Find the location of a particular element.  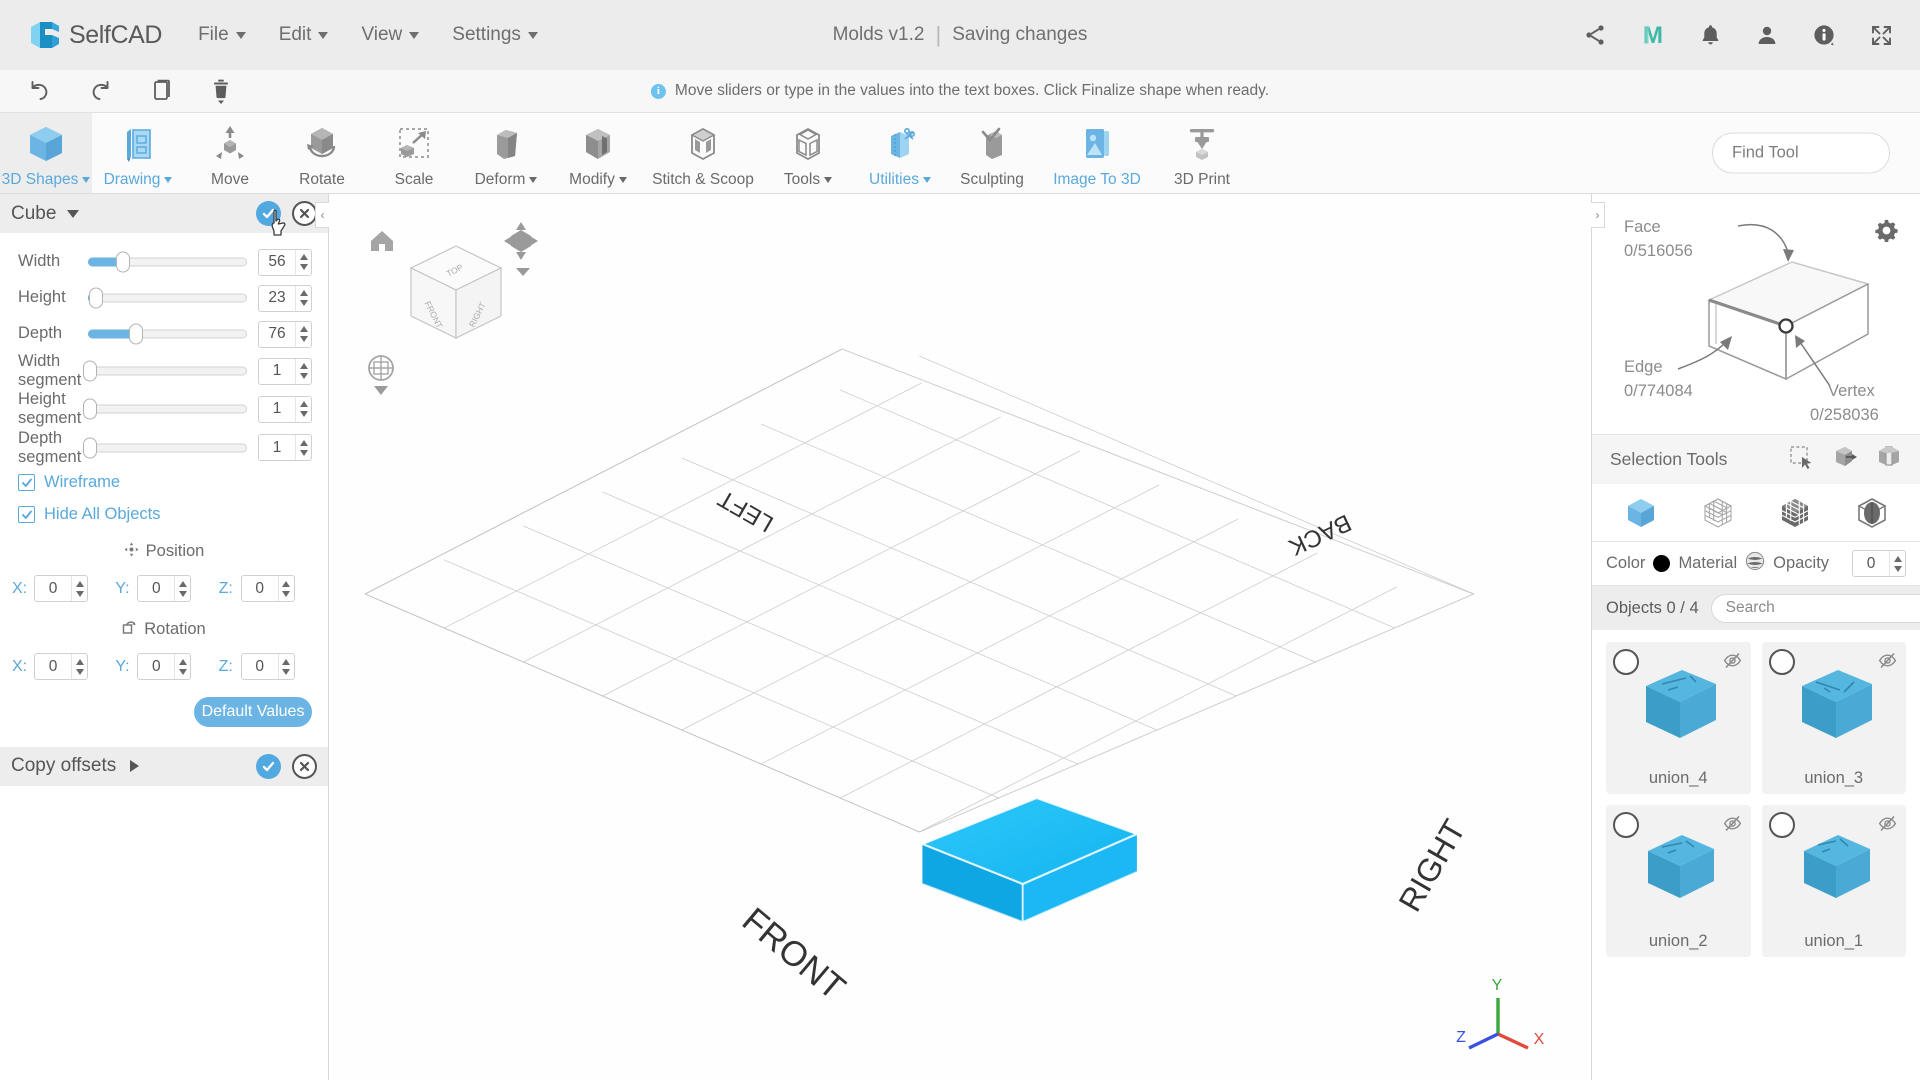

menu-file: File is located at coordinates (222, 35).